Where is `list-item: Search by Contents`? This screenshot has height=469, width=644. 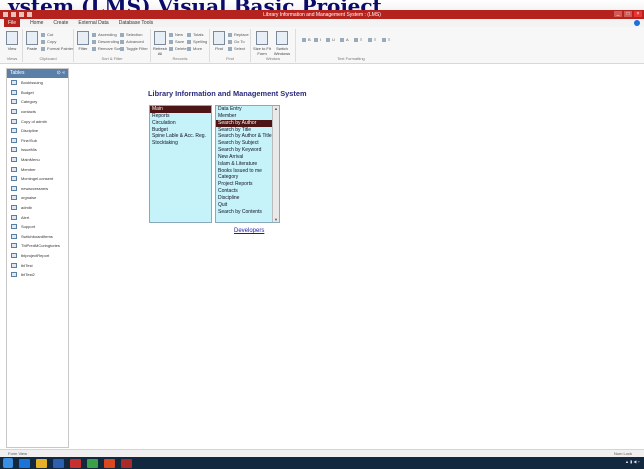
list-item: Search by Contents is located at coordinates (247, 212).